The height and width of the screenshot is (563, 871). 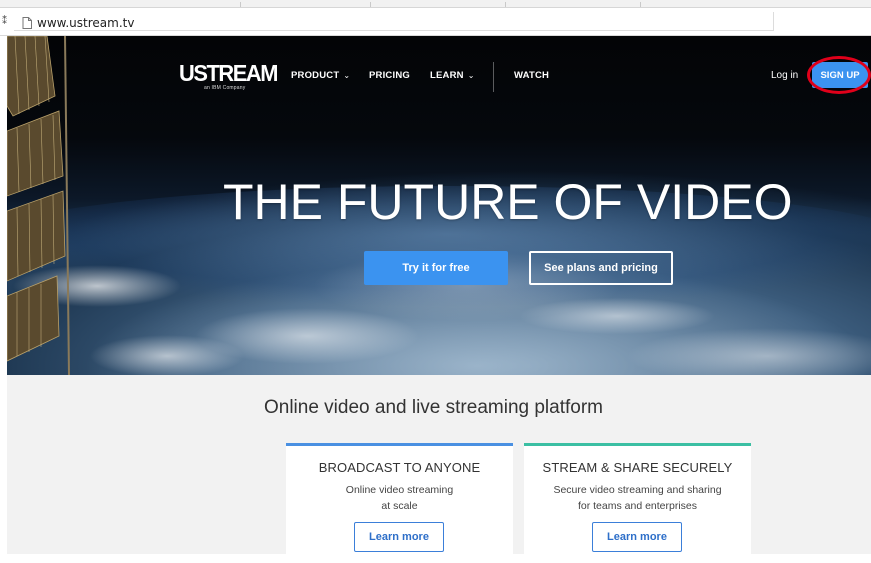 I want to click on card-desc-line: for teams and enterprises, so click(x=637, y=506).